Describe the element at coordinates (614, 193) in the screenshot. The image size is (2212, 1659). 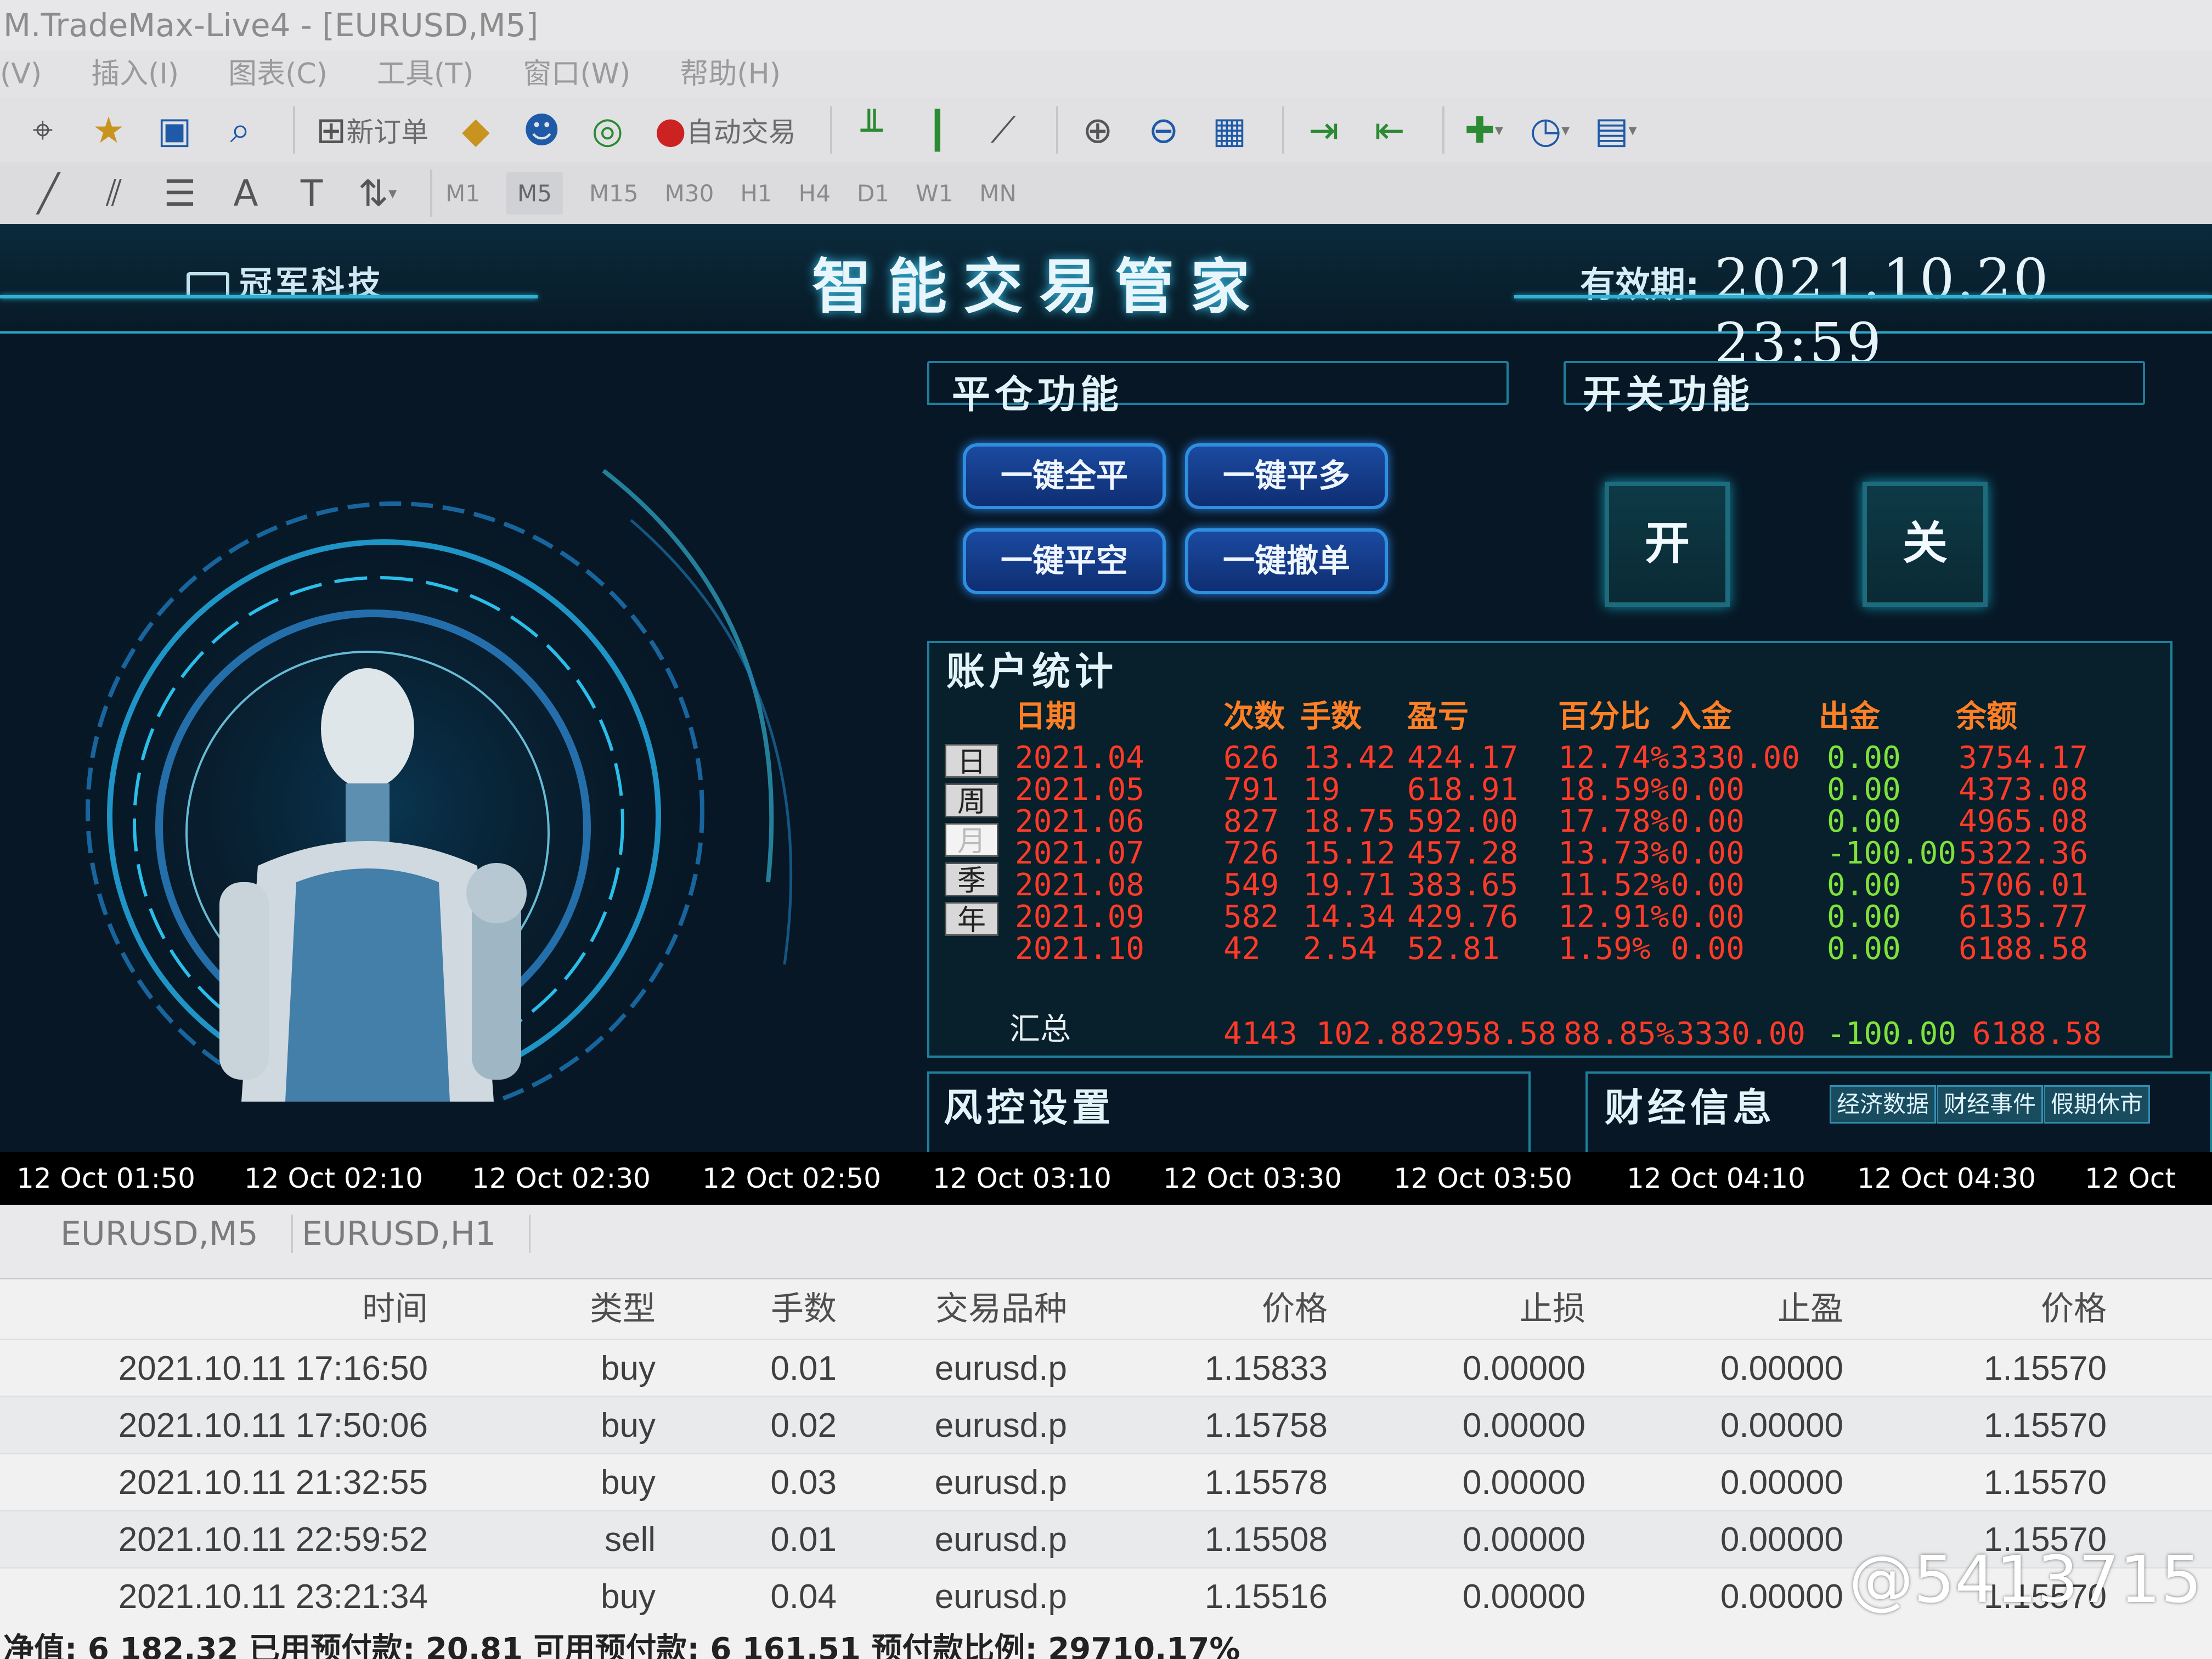
I see `timeframe-m15: M15` at that location.